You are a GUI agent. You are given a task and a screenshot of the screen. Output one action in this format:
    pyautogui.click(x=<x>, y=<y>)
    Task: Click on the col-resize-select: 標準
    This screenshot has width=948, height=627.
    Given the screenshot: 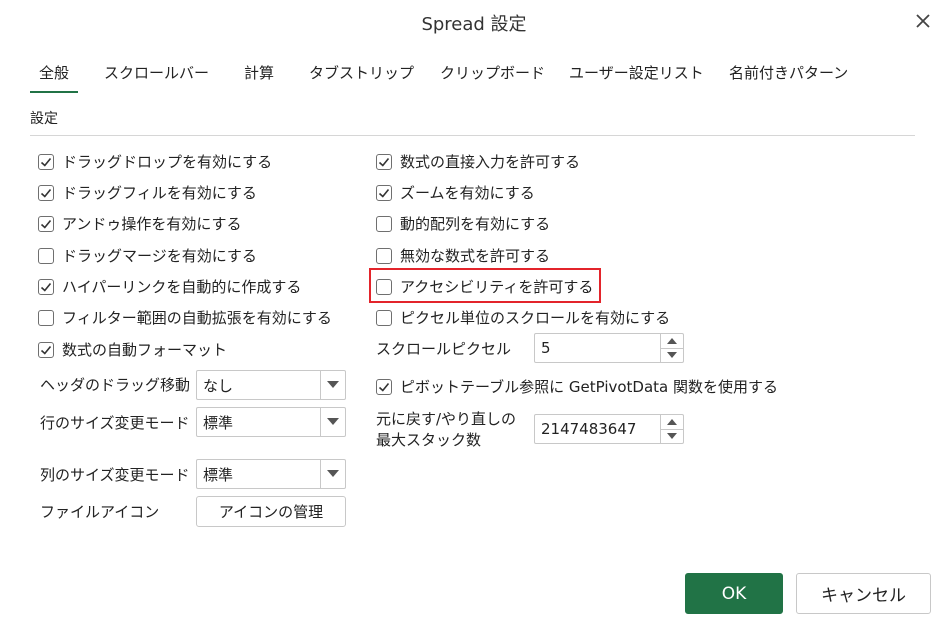 What is the action you would take?
    pyautogui.click(x=271, y=474)
    